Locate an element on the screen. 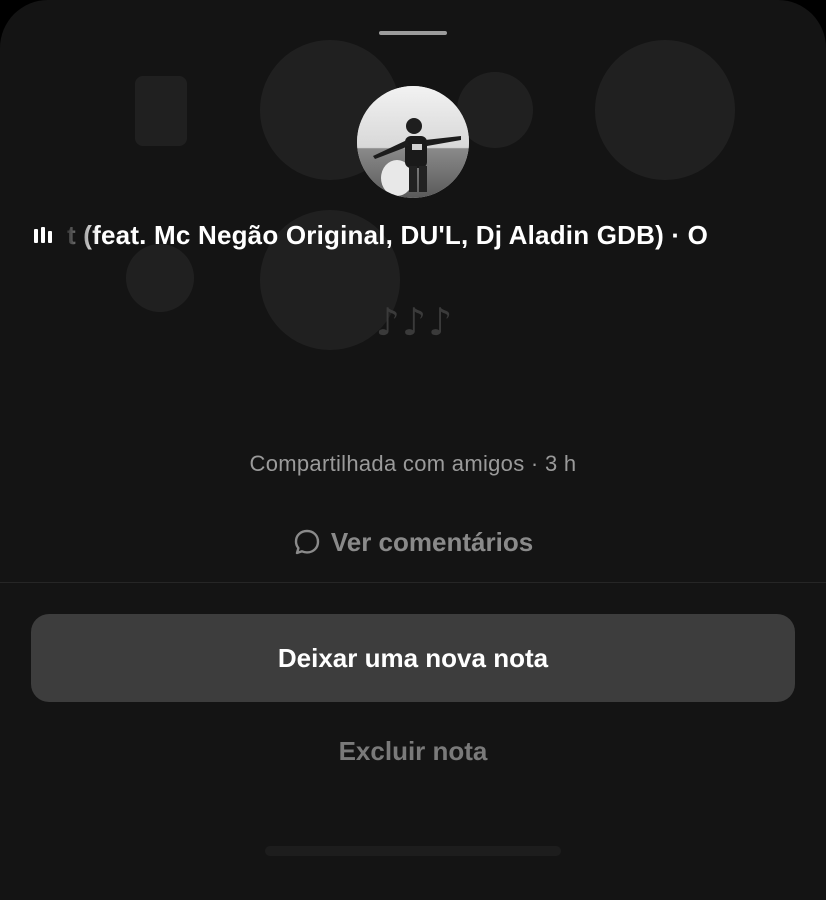 The height and width of the screenshot is (900, 826). avatar-photo is located at coordinates (413, 142).